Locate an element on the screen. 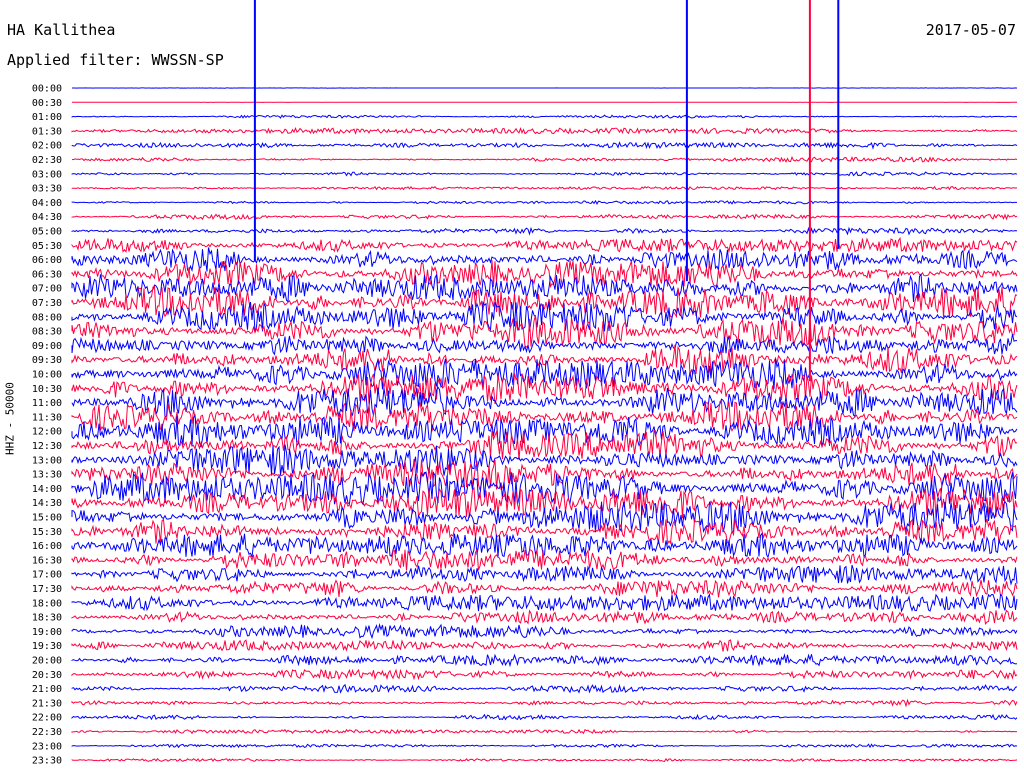 The height and width of the screenshot is (780, 1024). tick-label: 05:00 is located at coordinates (47, 232).